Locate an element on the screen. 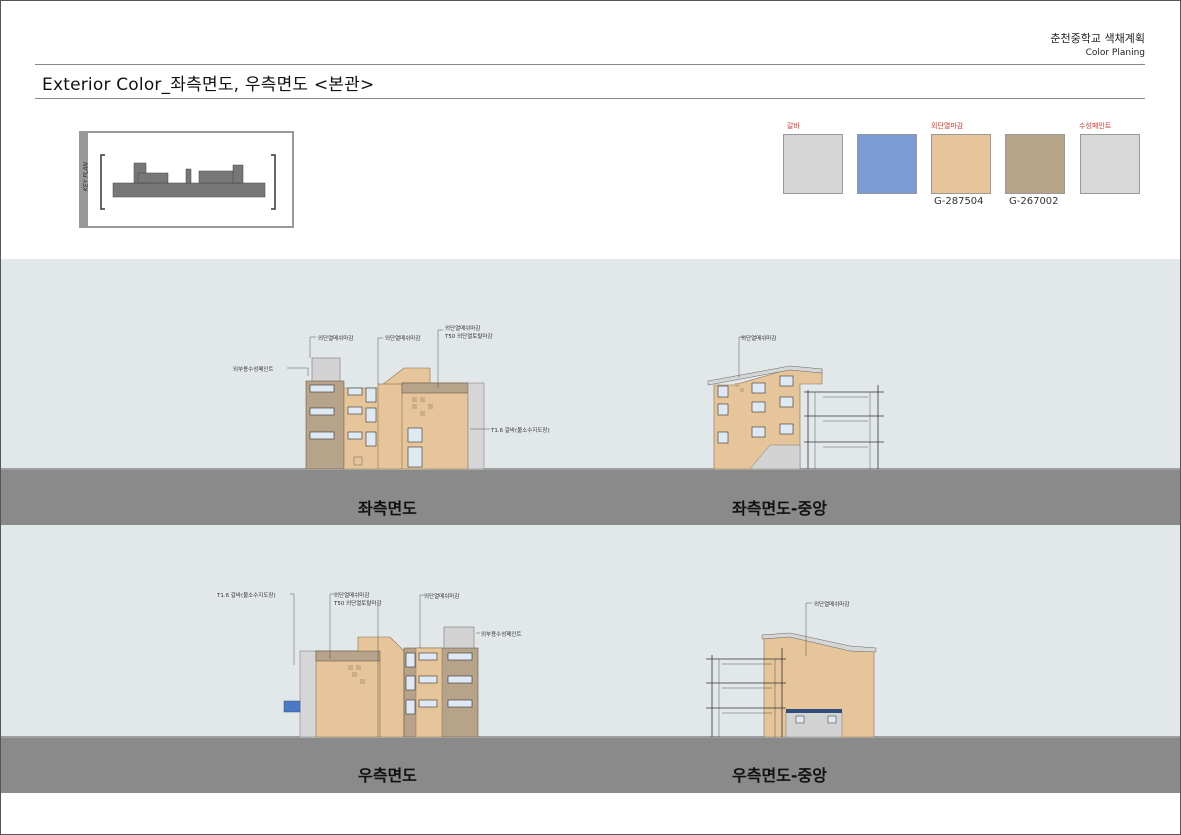 Image resolution: width=1181 pixels, height=835 pixels. caption-right-elevation: 우측면도 is located at coordinates (387, 775).